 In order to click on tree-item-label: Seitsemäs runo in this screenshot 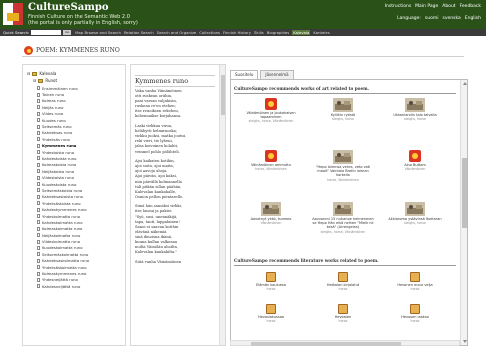, I will do `click(57, 127)`.